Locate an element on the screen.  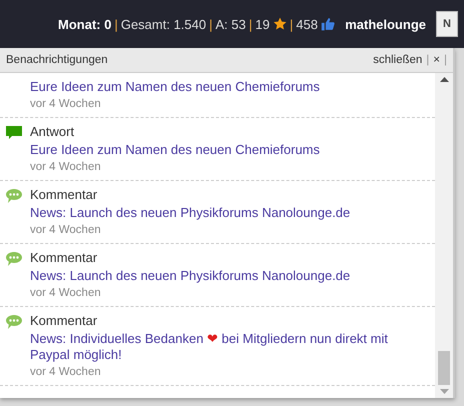
avatar-button: N is located at coordinates (447, 24).